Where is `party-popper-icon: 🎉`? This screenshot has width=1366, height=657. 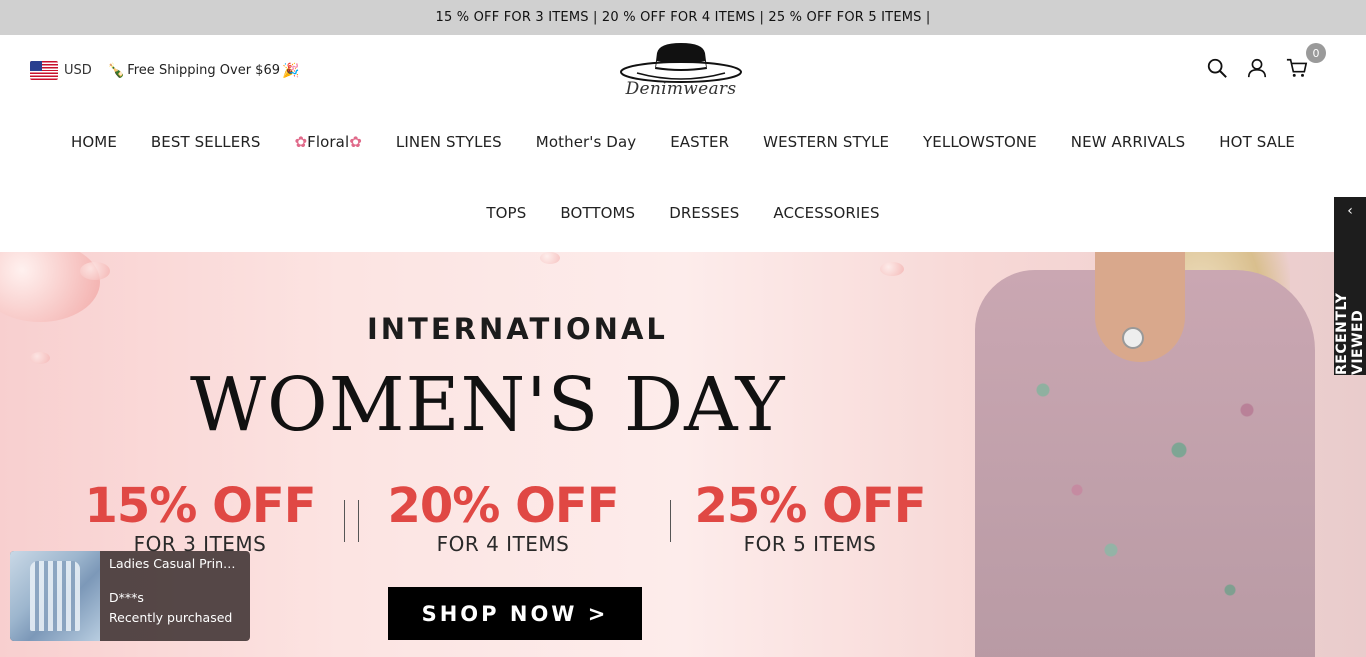 party-popper-icon: 🎉 is located at coordinates (291, 70).